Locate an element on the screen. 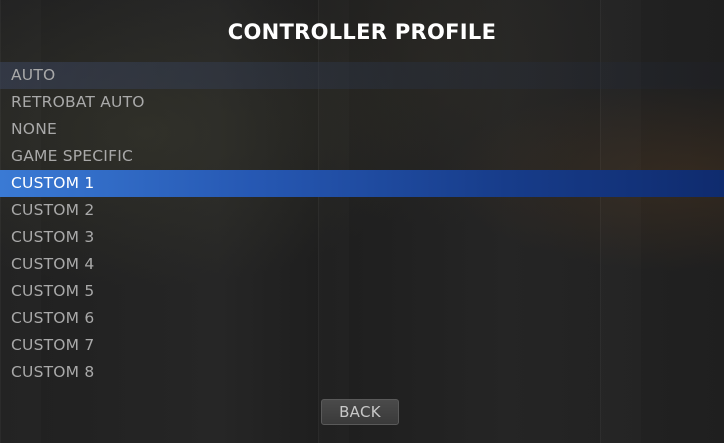 This screenshot has width=724, height=443. option-custom-7: CUSTOM 7 is located at coordinates (362, 345).